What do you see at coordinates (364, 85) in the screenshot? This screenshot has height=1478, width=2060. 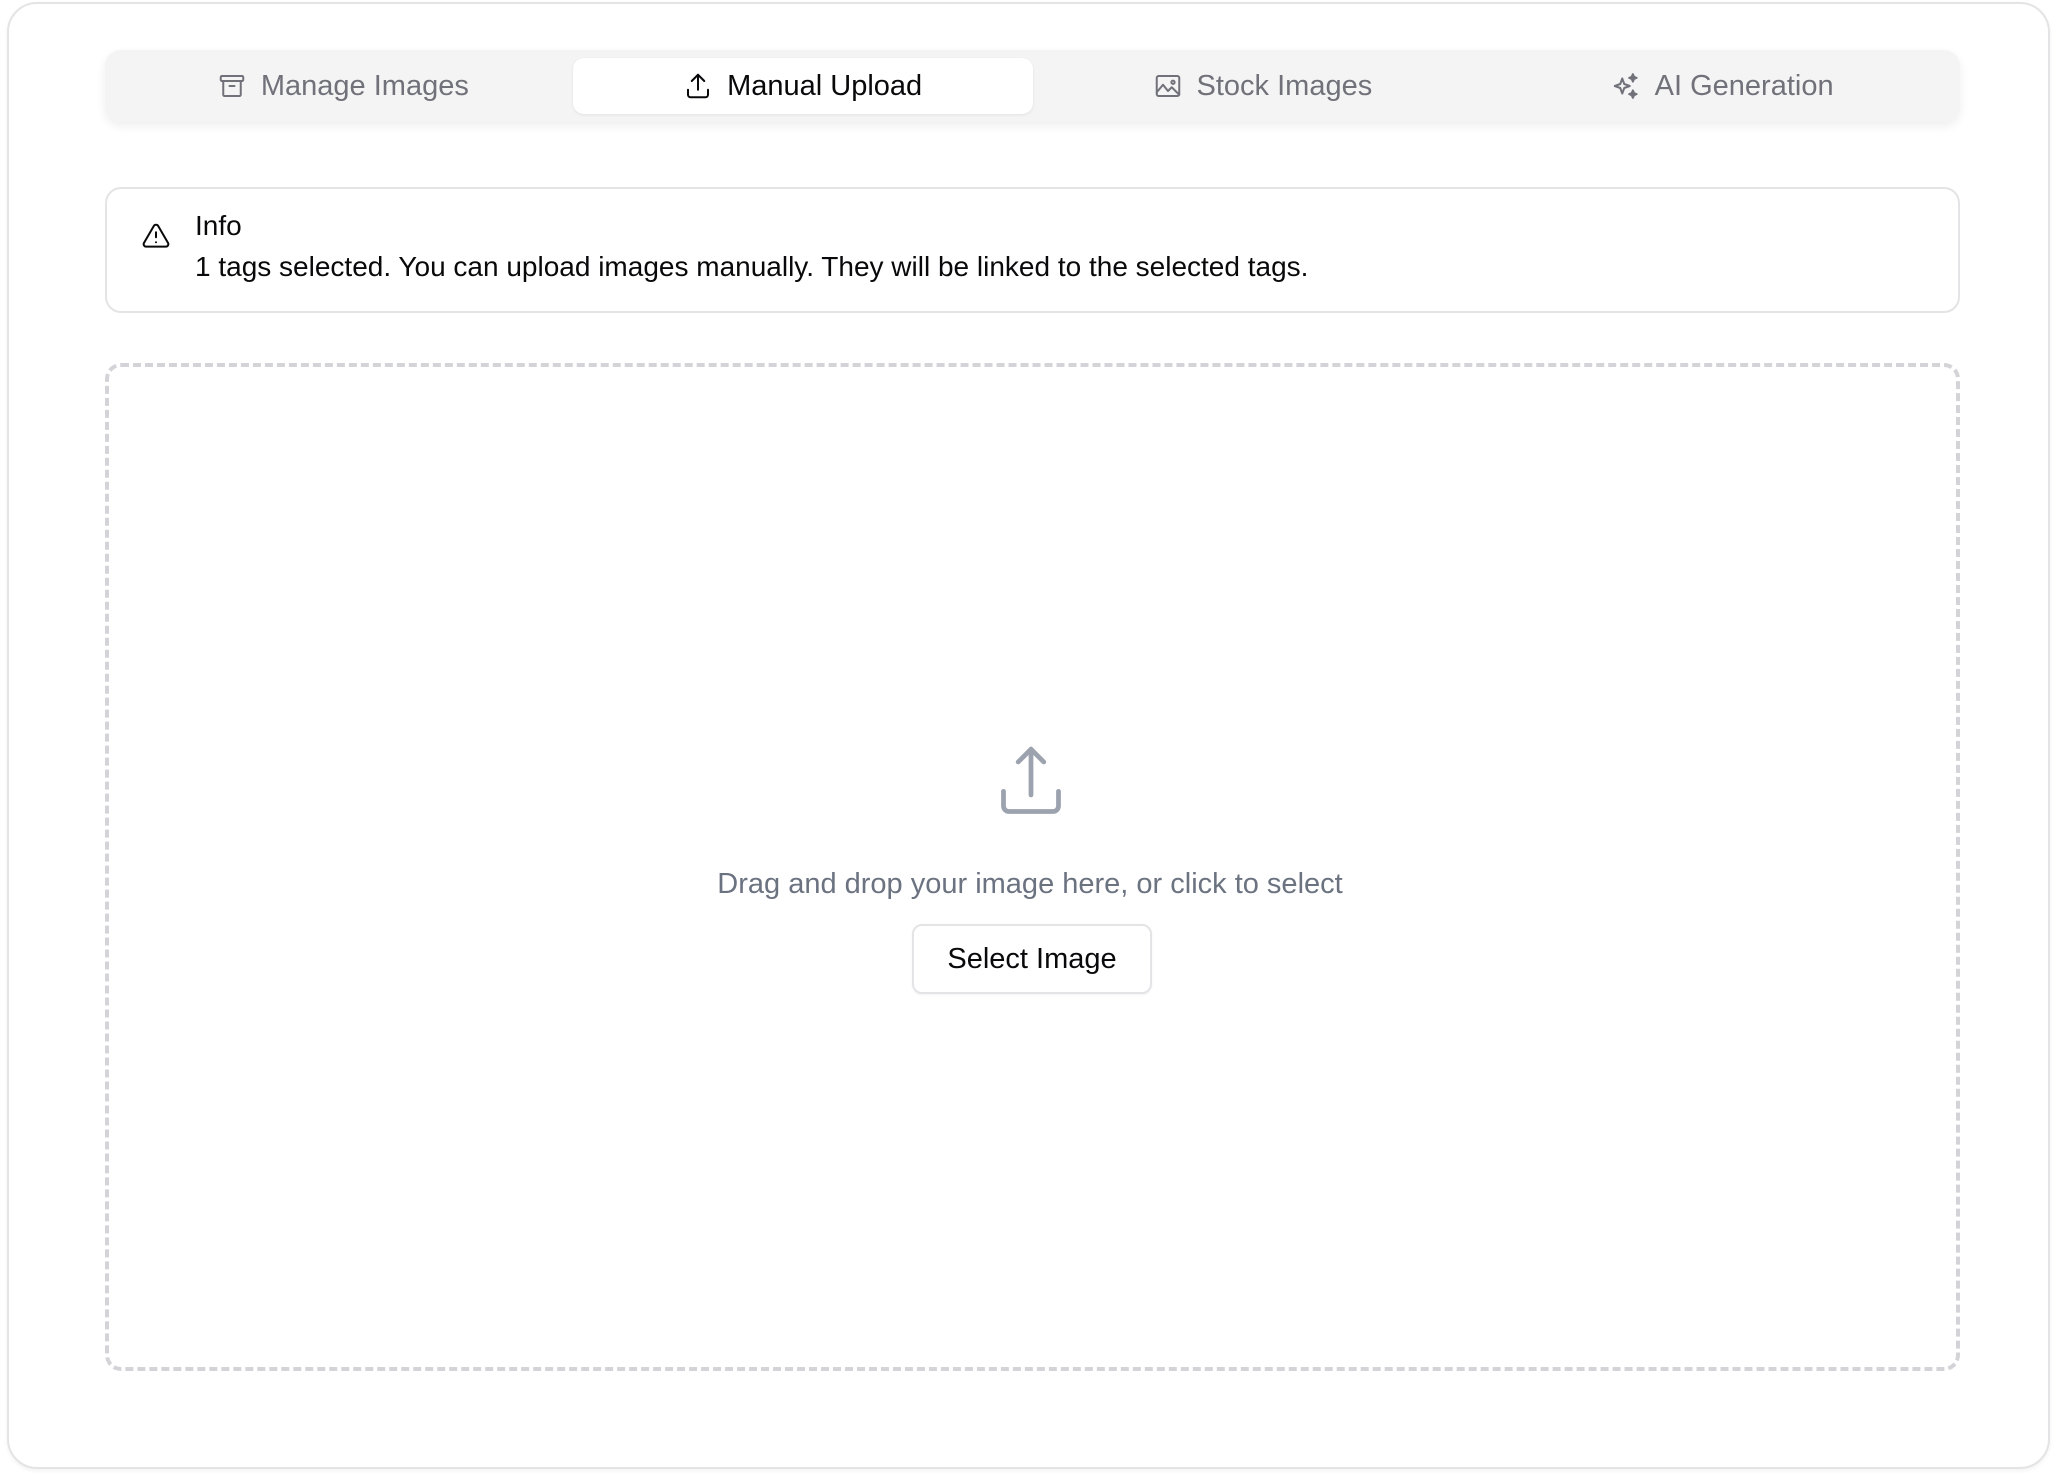 I see `tab-label: Manage Images` at bounding box center [364, 85].